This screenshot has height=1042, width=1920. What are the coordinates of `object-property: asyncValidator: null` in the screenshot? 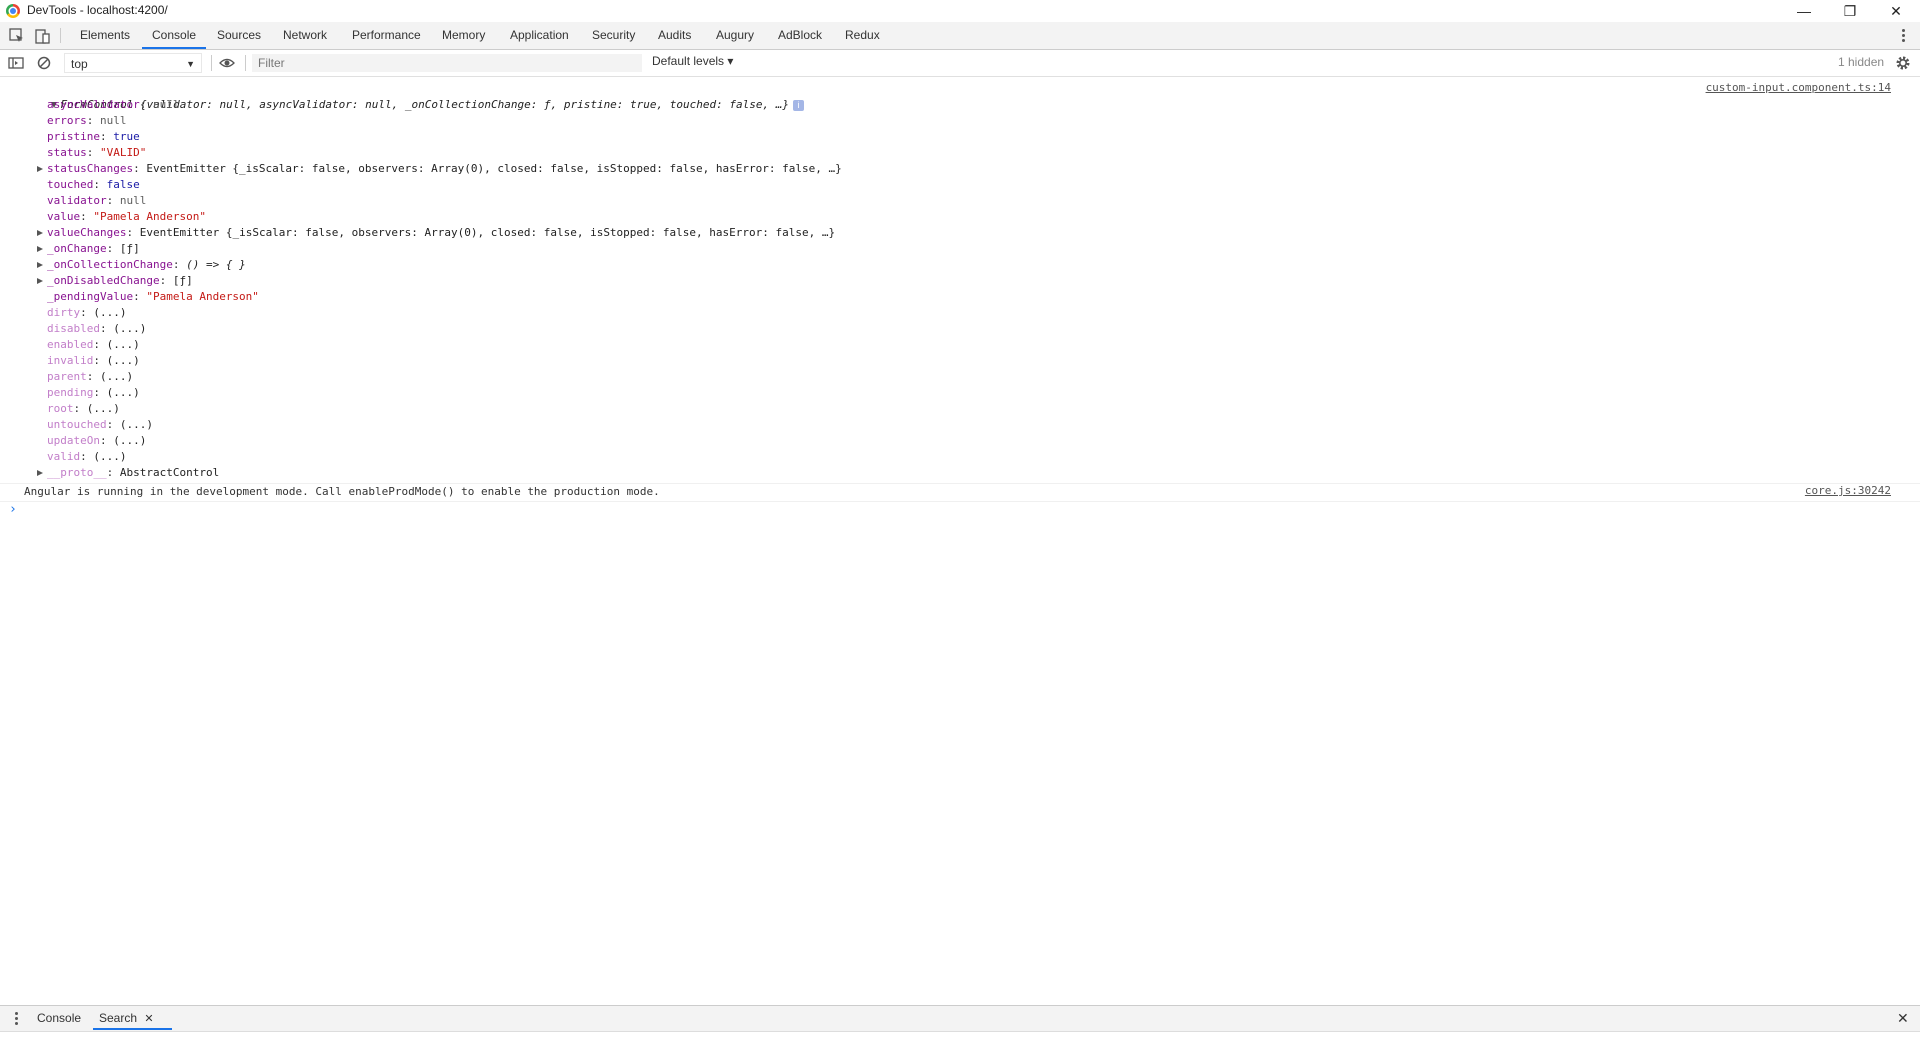 It's located at (113, 105).